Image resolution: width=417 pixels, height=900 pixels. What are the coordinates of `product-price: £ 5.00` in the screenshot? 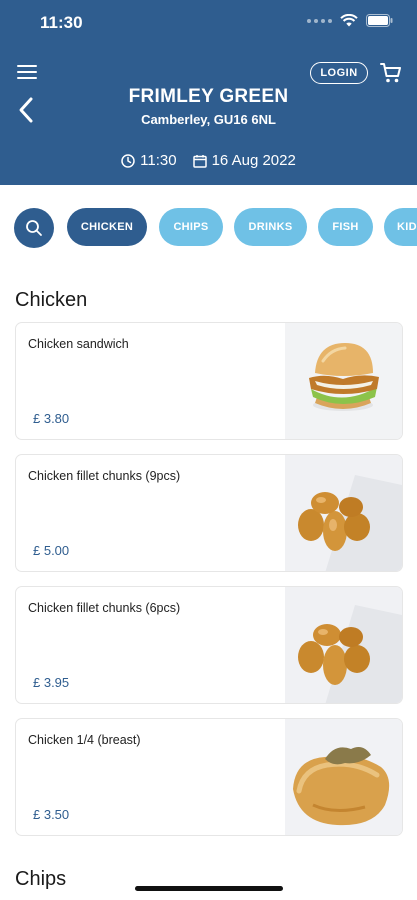 It's located at (51, 550).